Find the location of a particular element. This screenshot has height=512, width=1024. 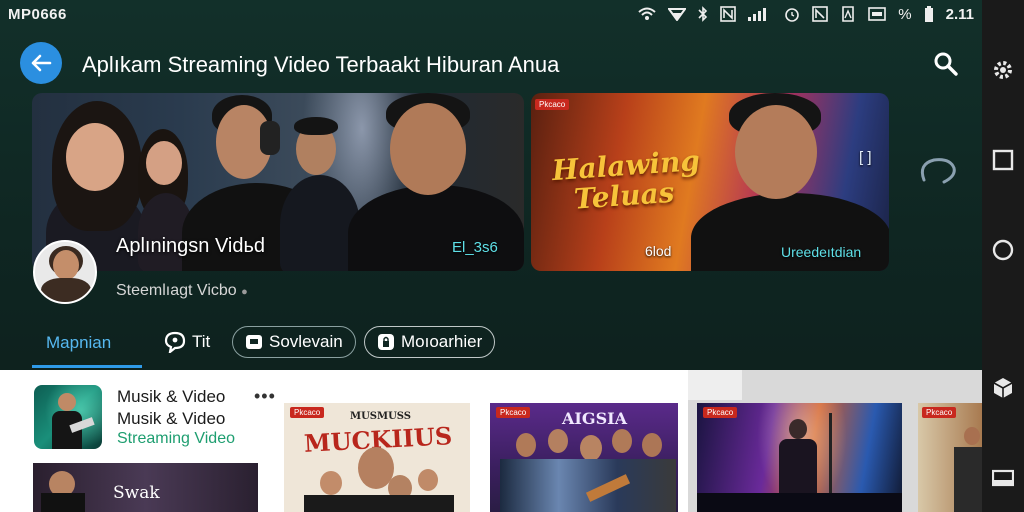

video-card-2-title: AIGSIA is located at coordinates (595, 418).